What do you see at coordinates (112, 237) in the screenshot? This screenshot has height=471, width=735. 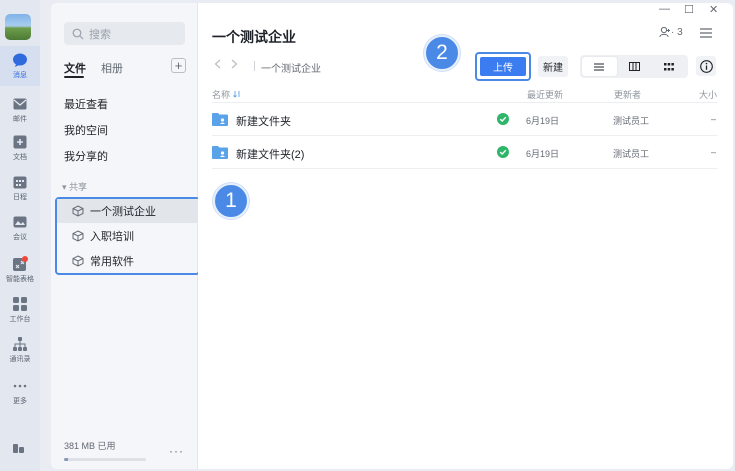 I see `enterprise-label: 入职培训` at bounding box center [112, 237].